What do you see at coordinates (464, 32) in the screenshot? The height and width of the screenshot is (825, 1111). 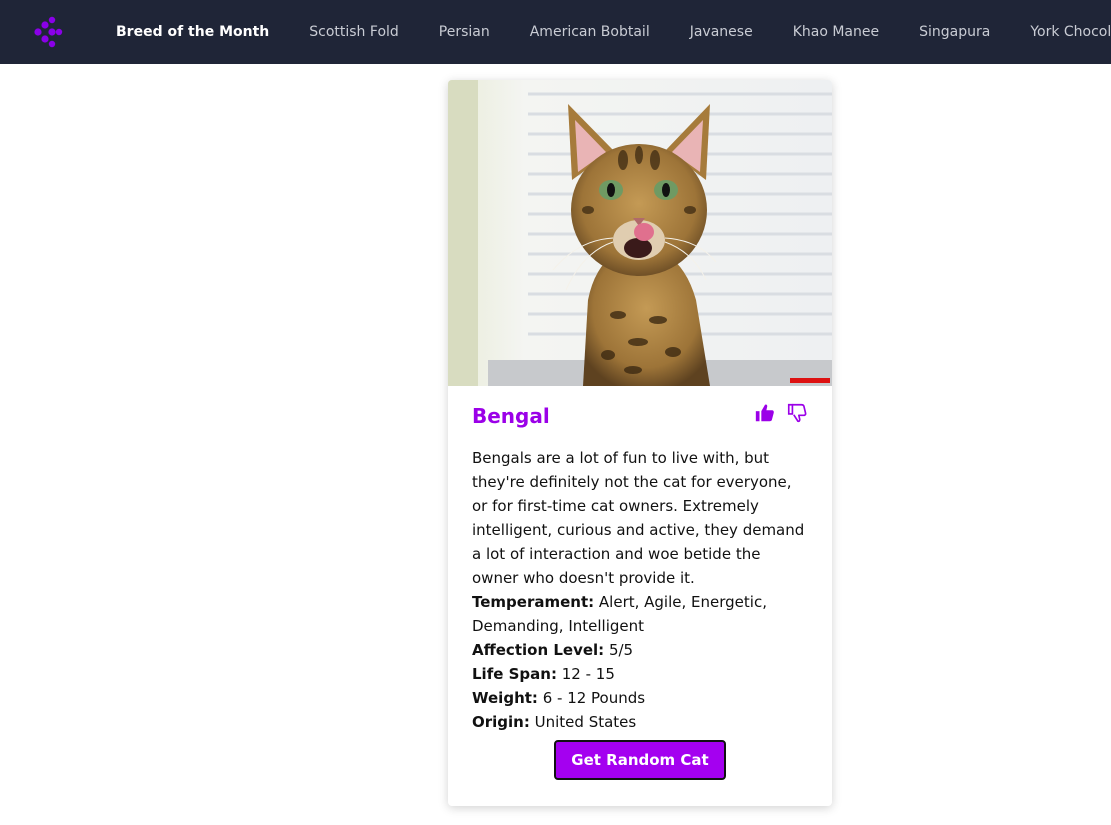 I see `nav-link-persian: Persian` at bounding box center [464, 32].